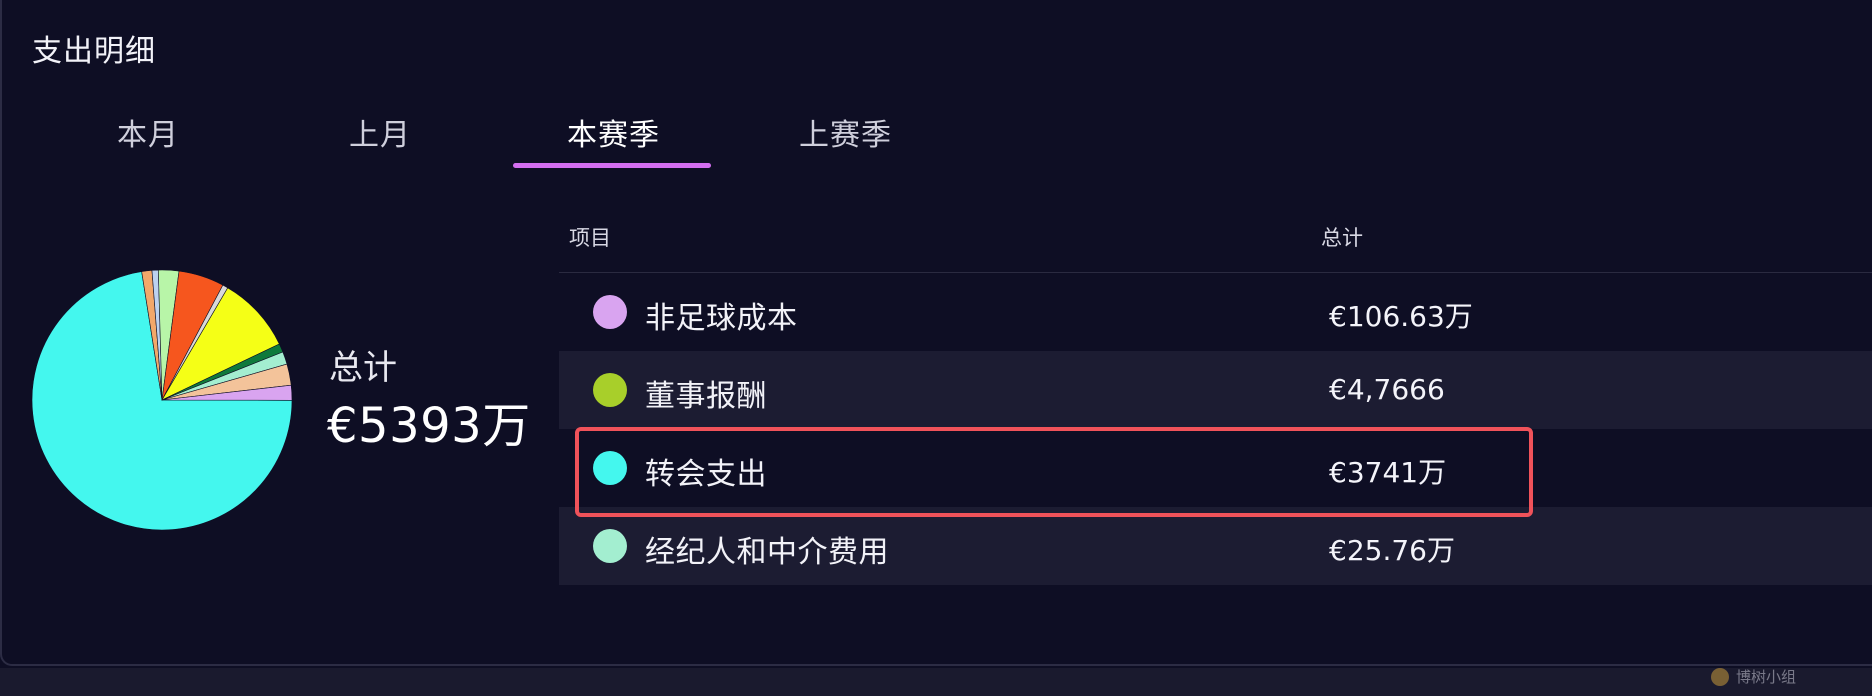  What do you see at coordinates (94, 51) in the screenshot?
I see `panel-title: 支出明细` at bounding box center [94, 51].